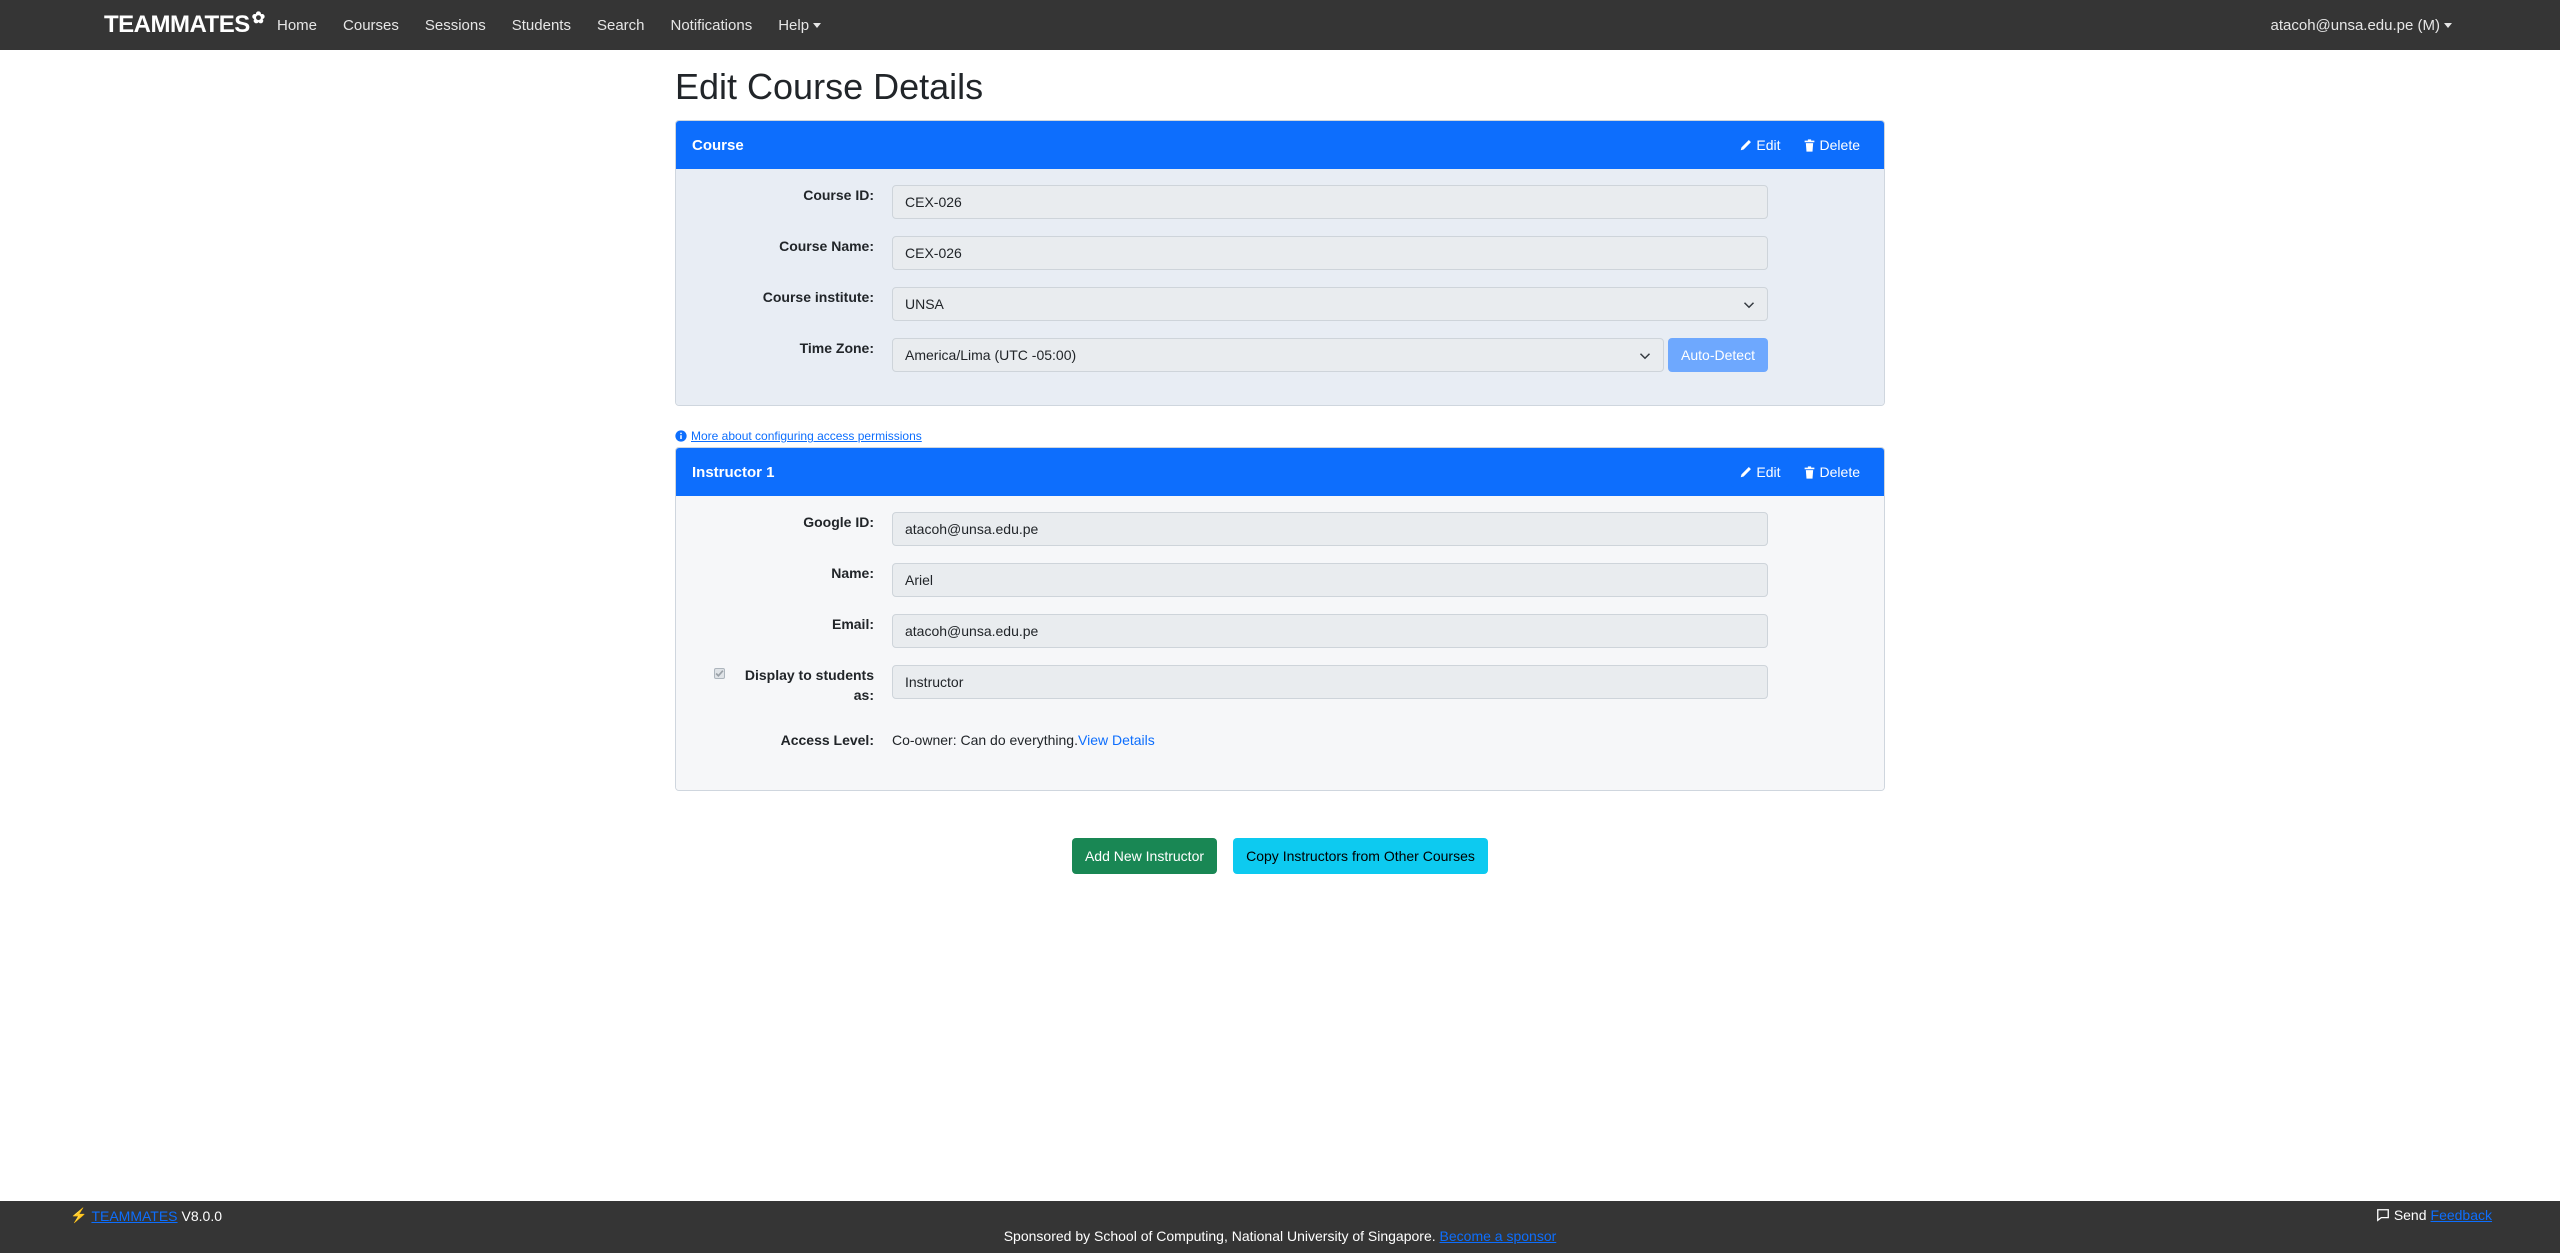 The image size is (2560, 1253). Describe the element at coordinates (1839, 145) in the screenshot. I see `course-delete-label: Delete` at that location.